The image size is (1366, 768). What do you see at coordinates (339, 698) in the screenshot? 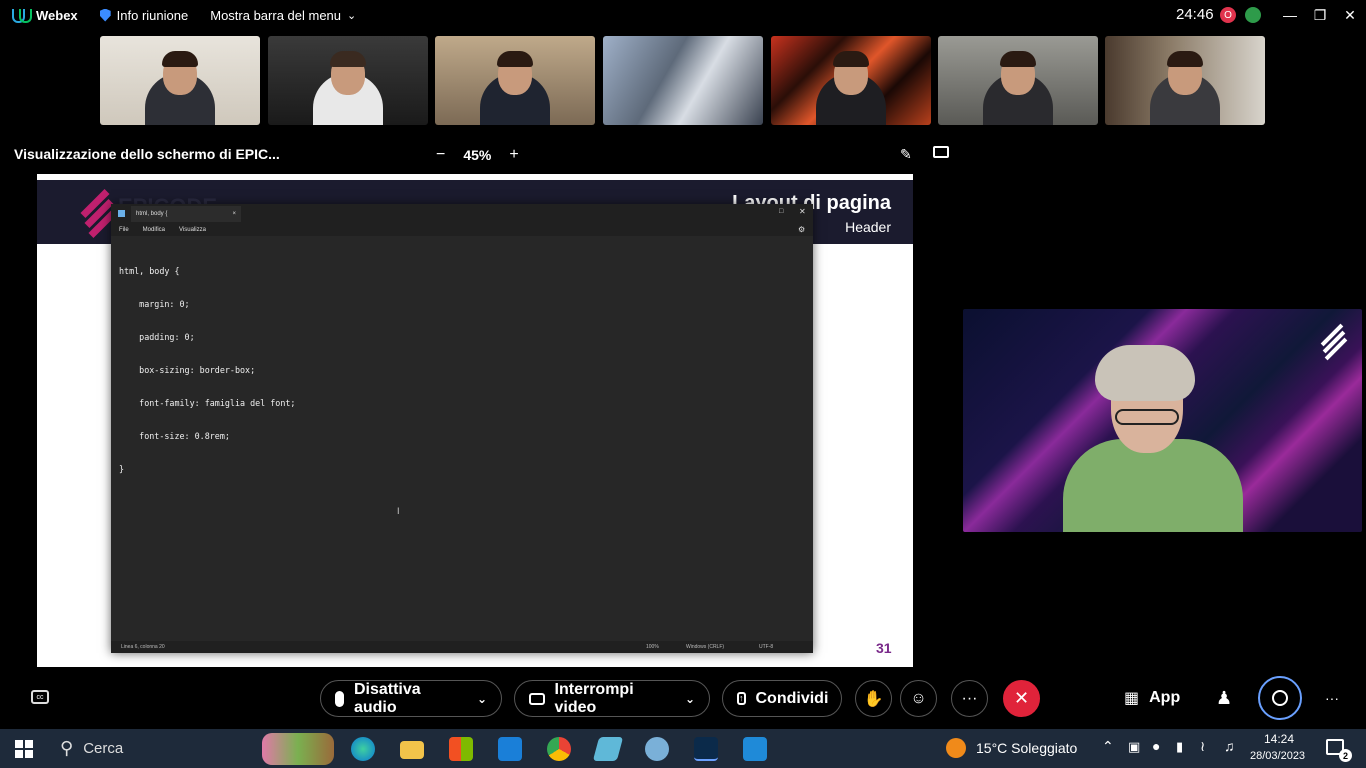
I see `microphone-icon` at bounding box center [339, 698].